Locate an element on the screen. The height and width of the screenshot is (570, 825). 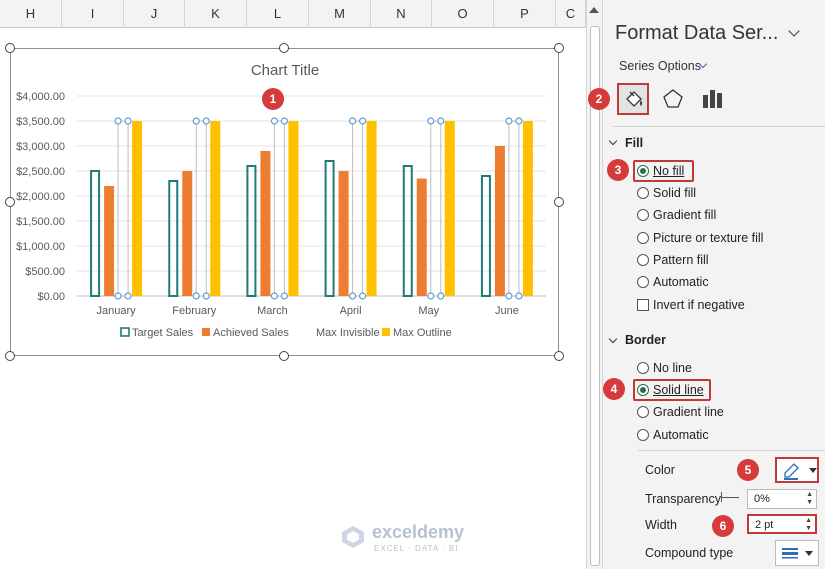
checkbox-icon is located at coordinates (643, 305).